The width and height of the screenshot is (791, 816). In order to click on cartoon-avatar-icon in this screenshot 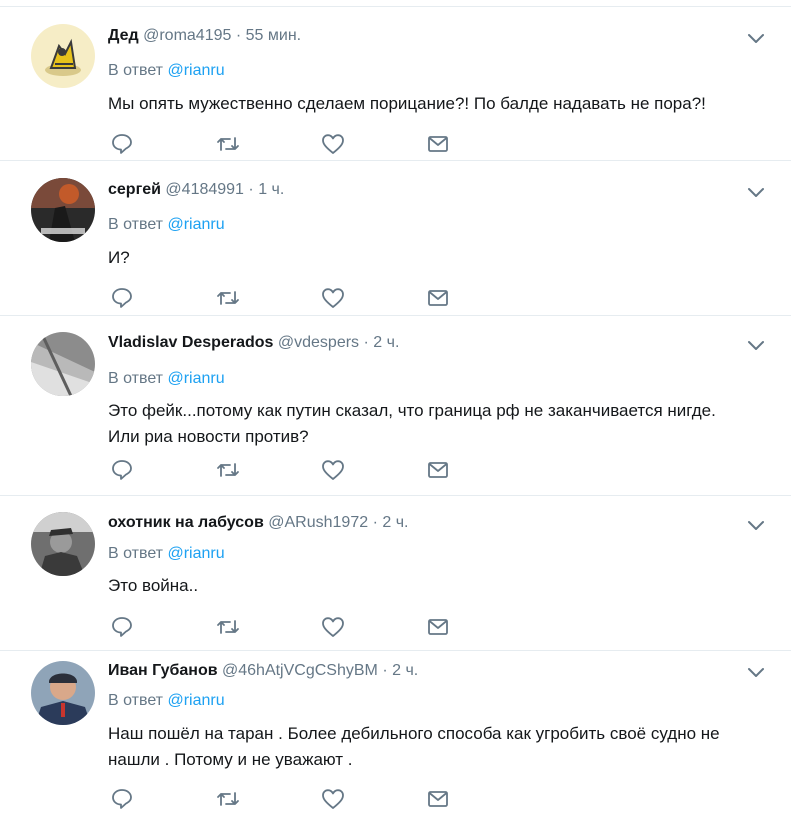, I will do `click(63, 56)`.